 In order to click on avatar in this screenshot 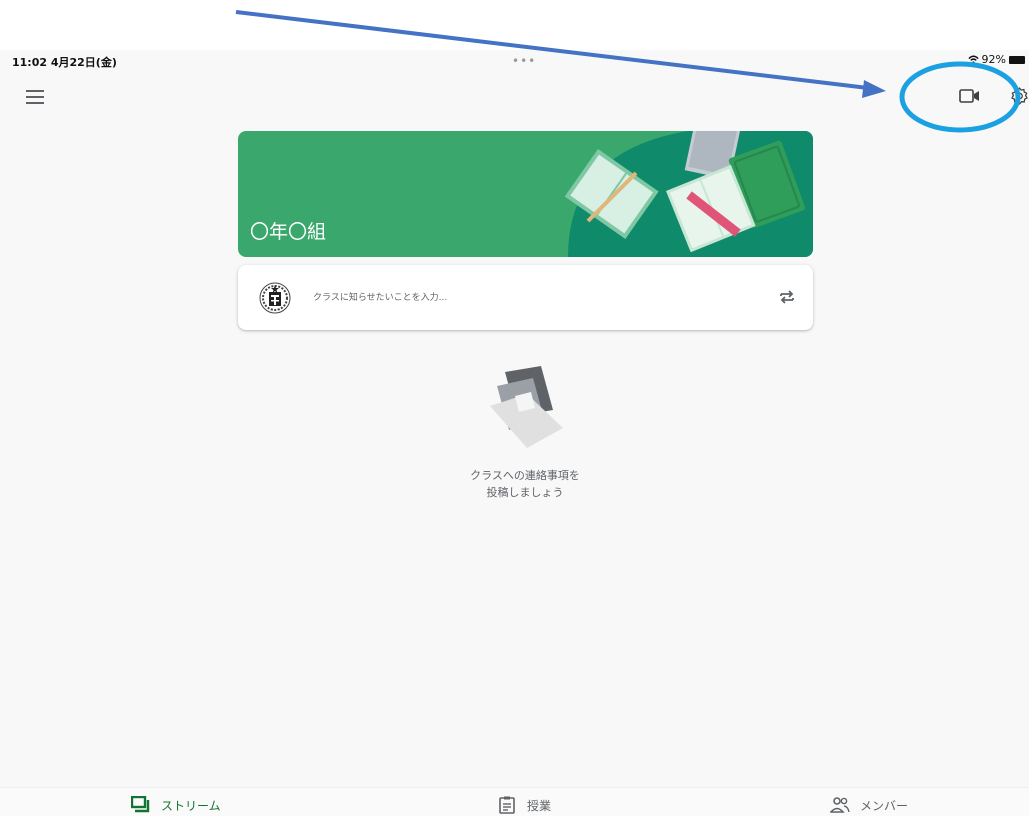, I will do `click(275, 298)`.